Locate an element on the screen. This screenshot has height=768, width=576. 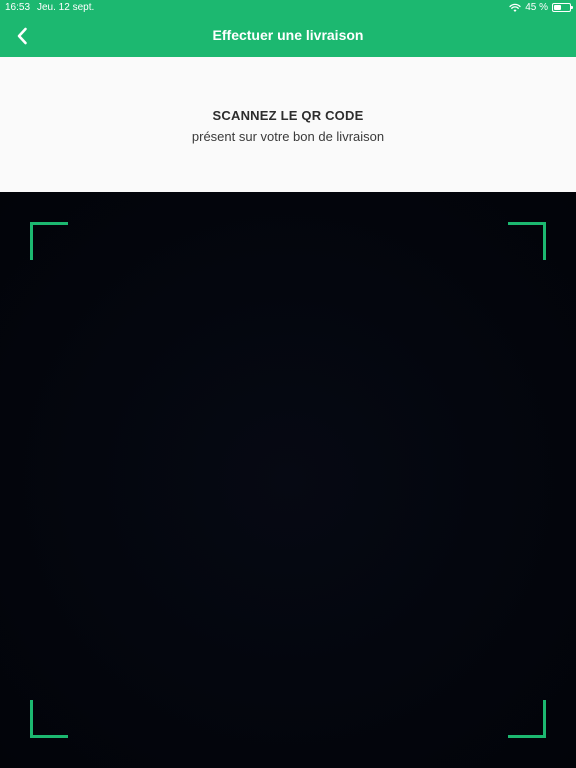
status-right: 45 % is located at coordinates (541, 7).